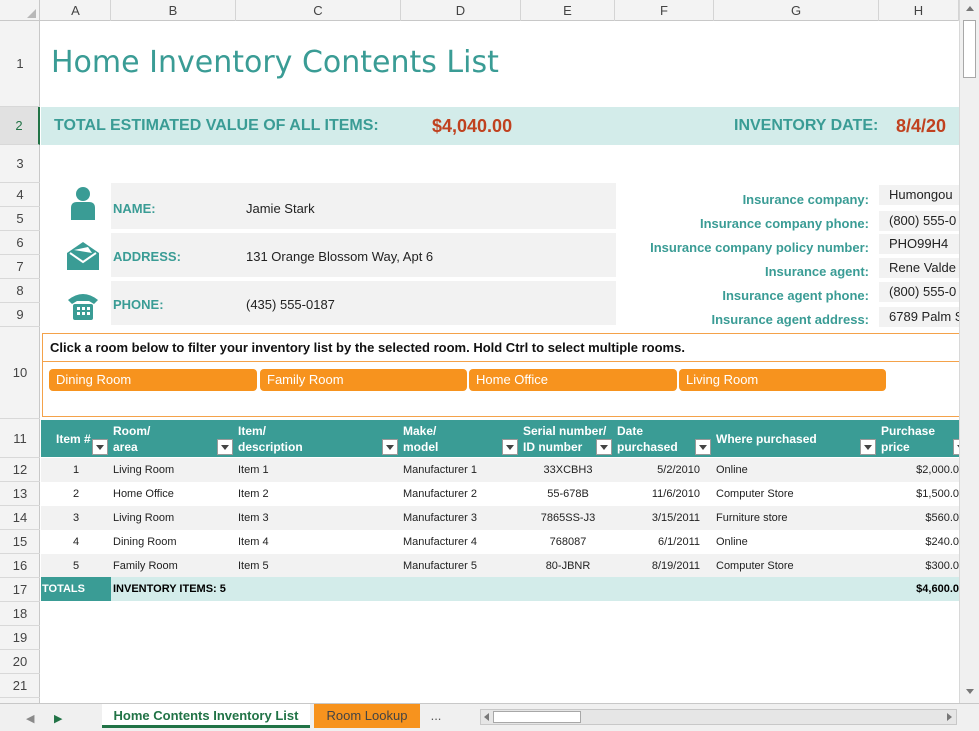 The width and height of the screenshot is (979, 731). What do you see at coordinates (537, 717) in the screenshot?
I see `horizontal-scroll-thumb` at bounding box center [537, 717].